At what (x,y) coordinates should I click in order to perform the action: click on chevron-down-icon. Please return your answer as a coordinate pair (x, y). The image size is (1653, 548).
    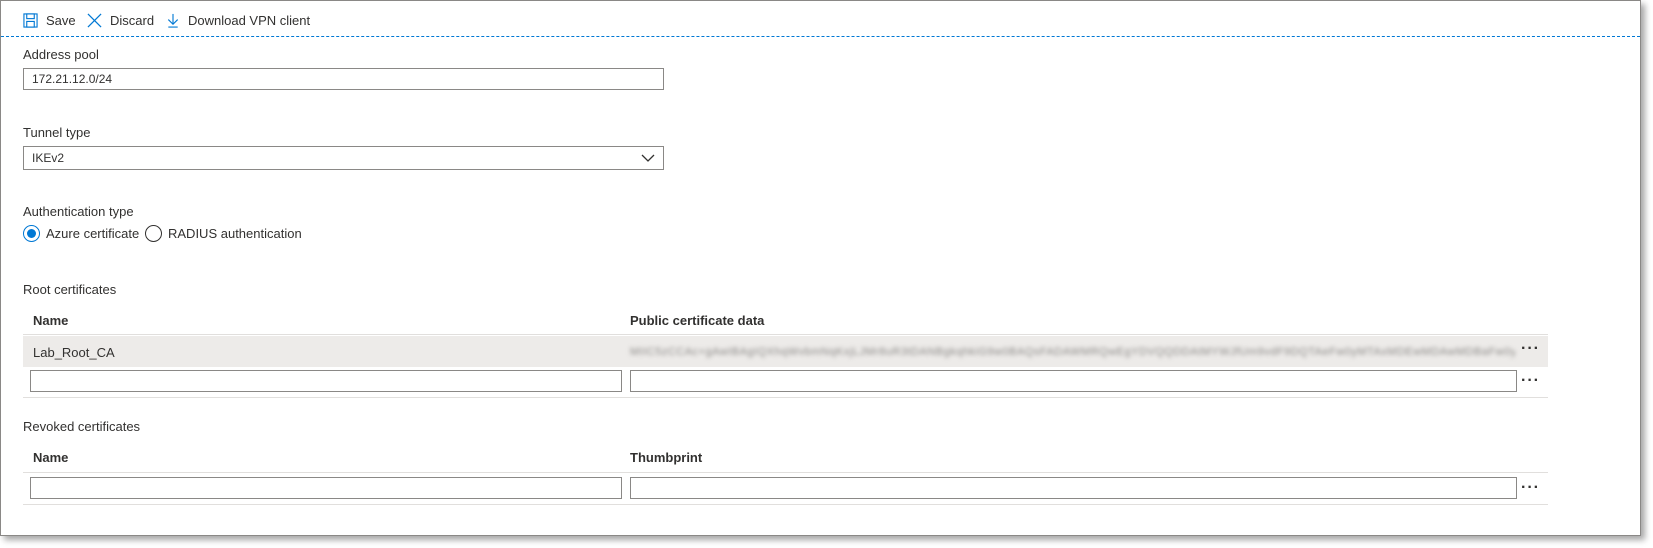
    Looking at the image, I should click on (648, 158).